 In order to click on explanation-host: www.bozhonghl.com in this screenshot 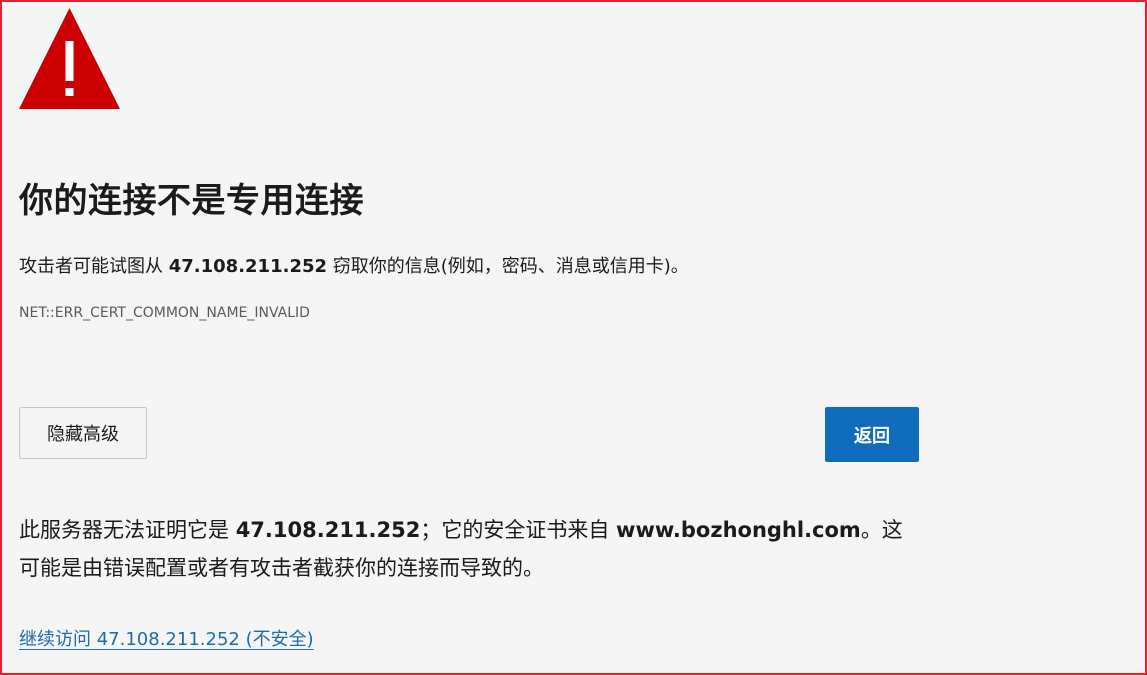, I will do `click(738, 530)`.